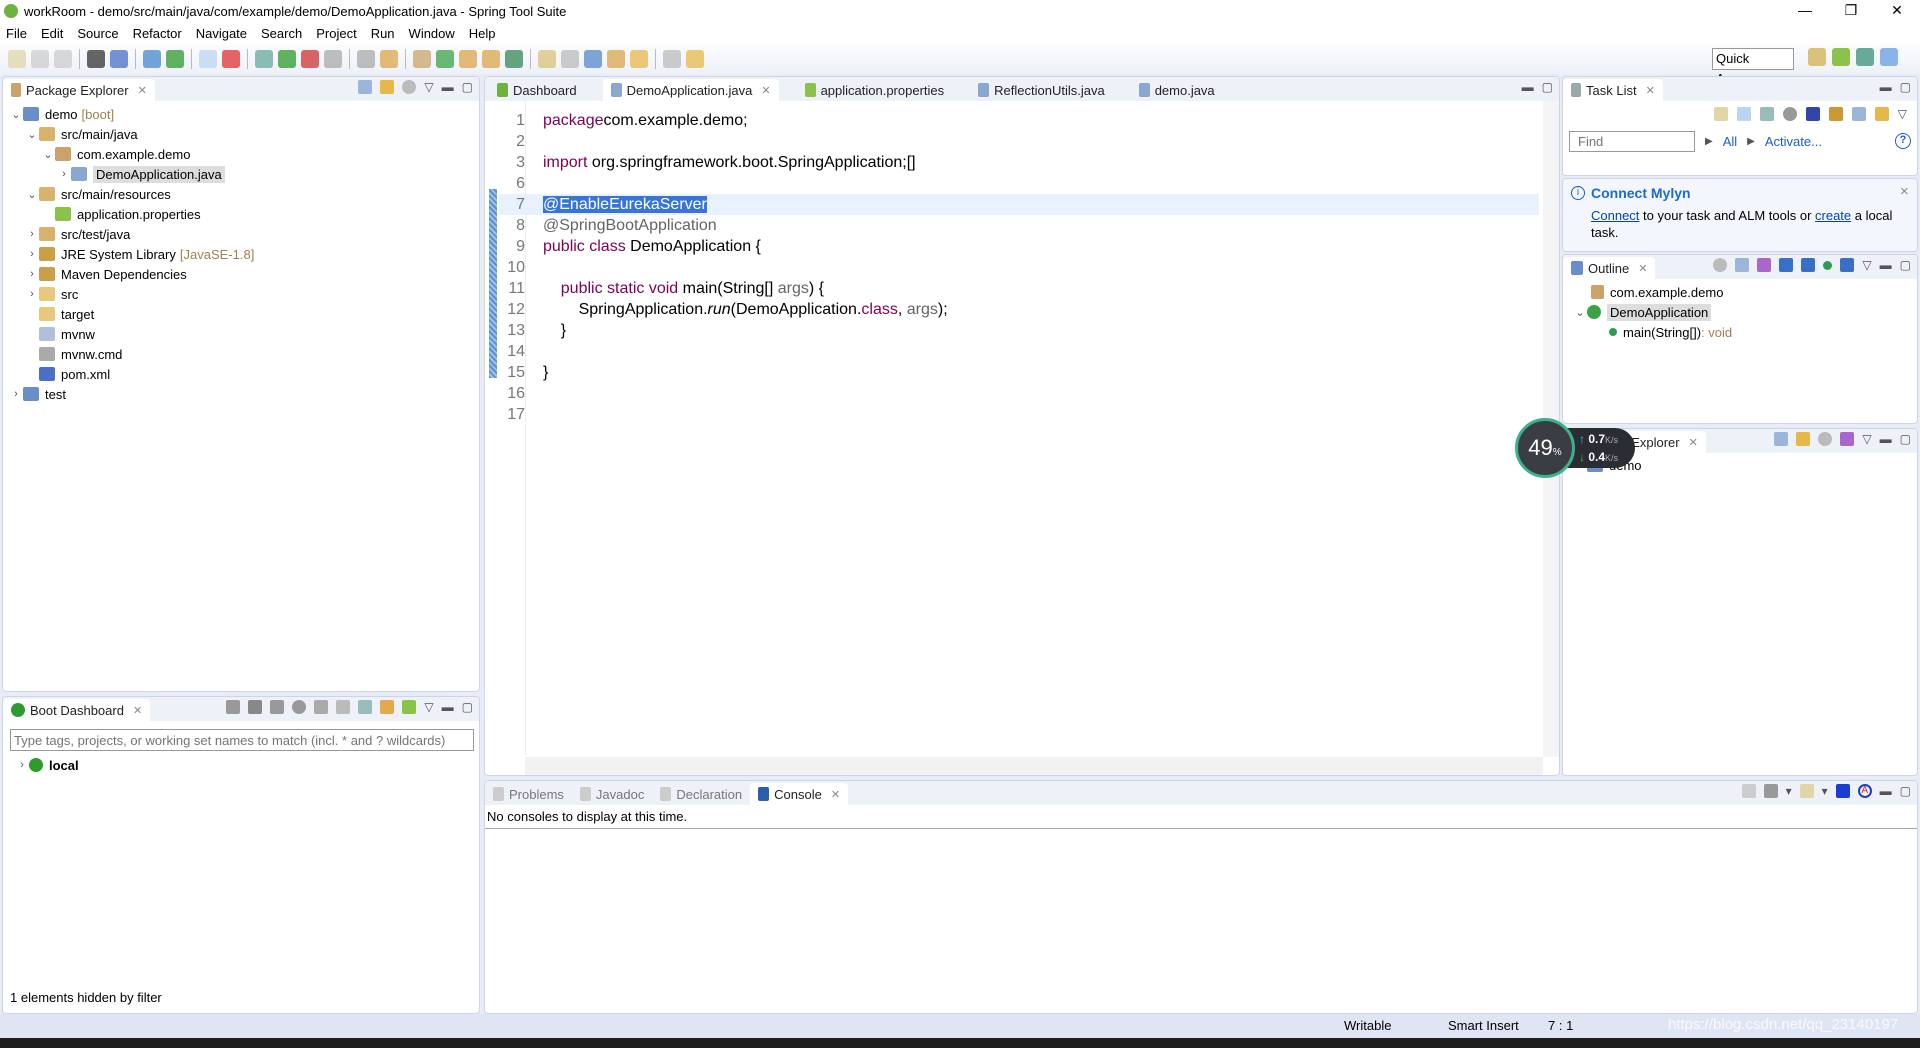 Image resolution: width=1920 pixels, height=1048 pixels. What do you see at coordinates (241, 334) in the screenshot?
I see `tree-item: mvnw` at bounding box center [241, 334].